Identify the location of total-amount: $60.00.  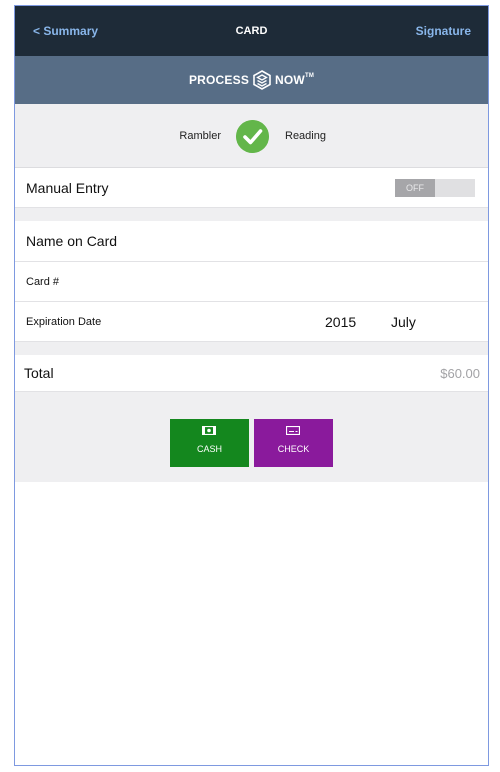
(460, 373).